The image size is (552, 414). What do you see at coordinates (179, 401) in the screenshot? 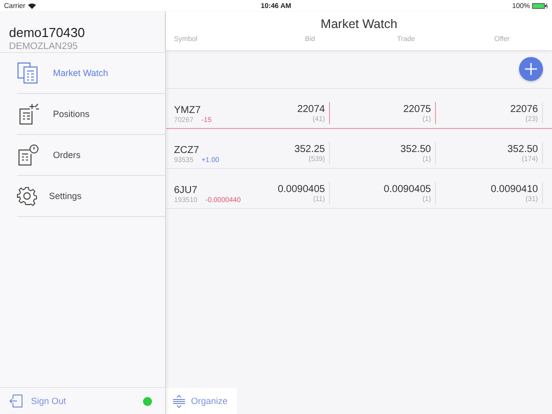
I see `reorder-icon` at bounding box center [179, 401].